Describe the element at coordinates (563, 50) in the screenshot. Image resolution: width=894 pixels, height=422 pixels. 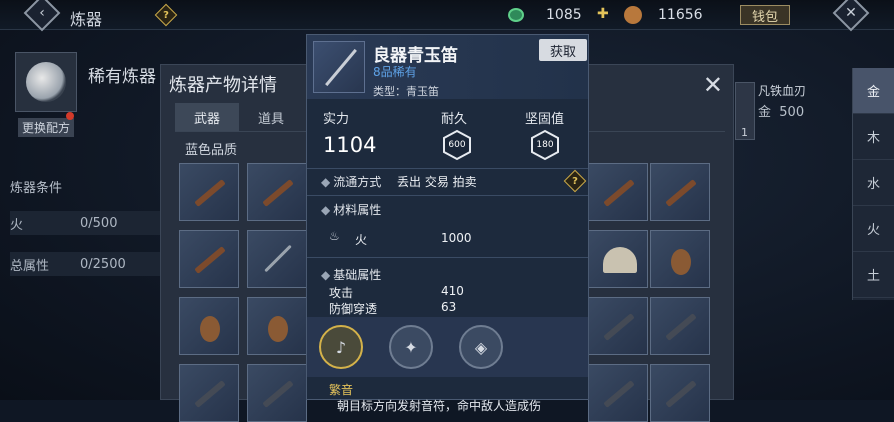
I see `obtain-button: 获取` at that location.